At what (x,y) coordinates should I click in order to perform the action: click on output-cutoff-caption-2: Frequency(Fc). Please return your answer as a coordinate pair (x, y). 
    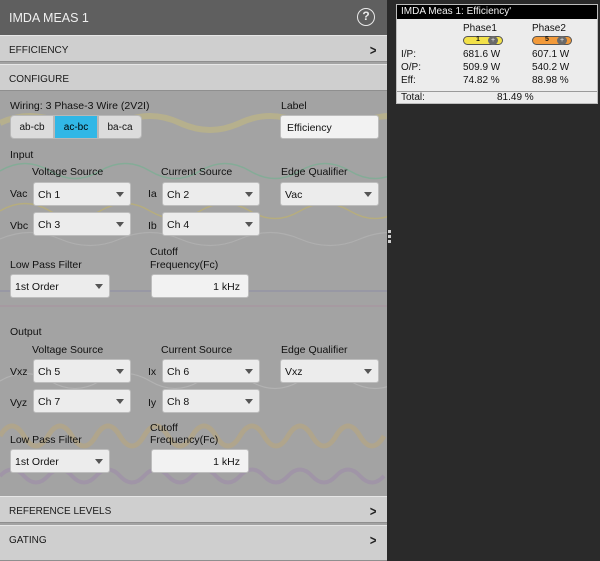
    Looking at the image, I should click on (184, 440).